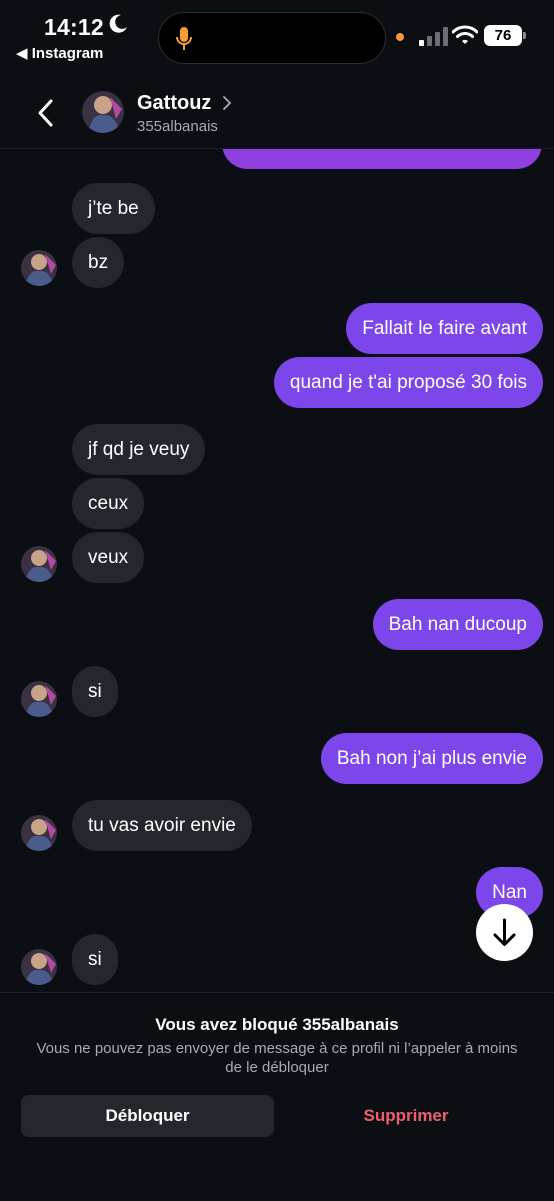 The width and height of the screenshot is (554, 1201). I want to click on contact-username: 355albanais, so click(177, 126).